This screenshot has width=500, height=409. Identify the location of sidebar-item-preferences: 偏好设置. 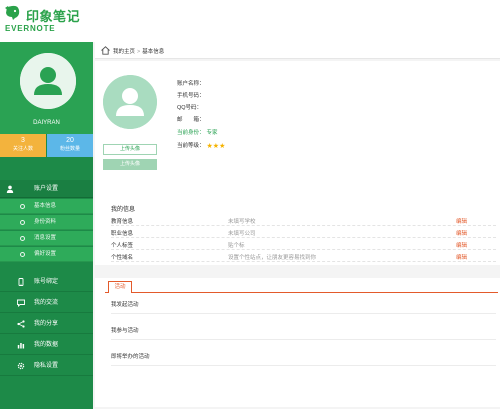
(46, 254).